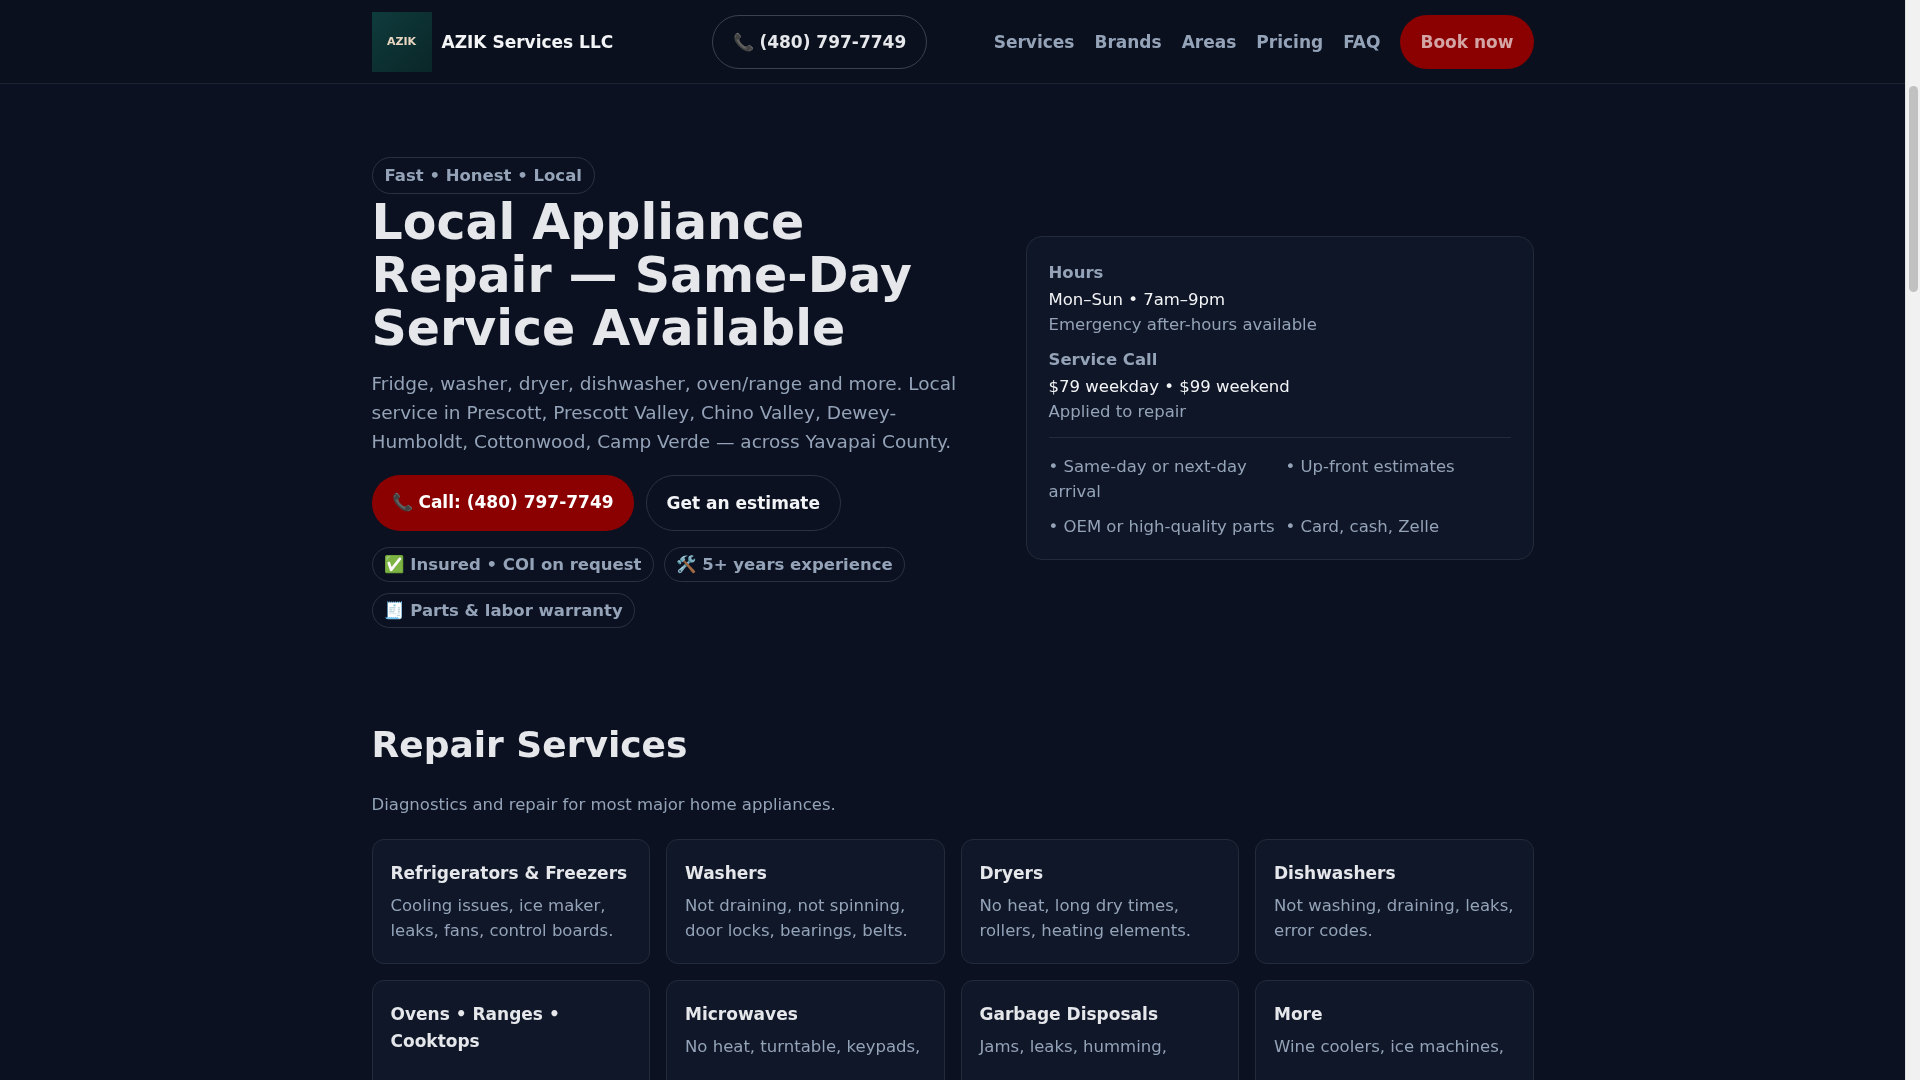 The image size is (1920, 1080). I want to click on scrollbar, so click(1912, 540).